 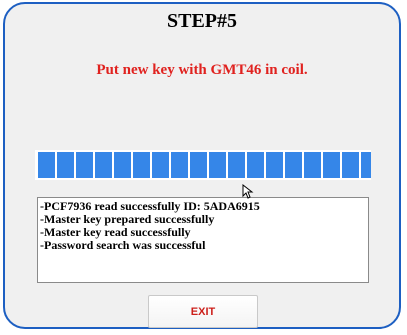 I want to click on progress-segments, so click(x=204, y=165).